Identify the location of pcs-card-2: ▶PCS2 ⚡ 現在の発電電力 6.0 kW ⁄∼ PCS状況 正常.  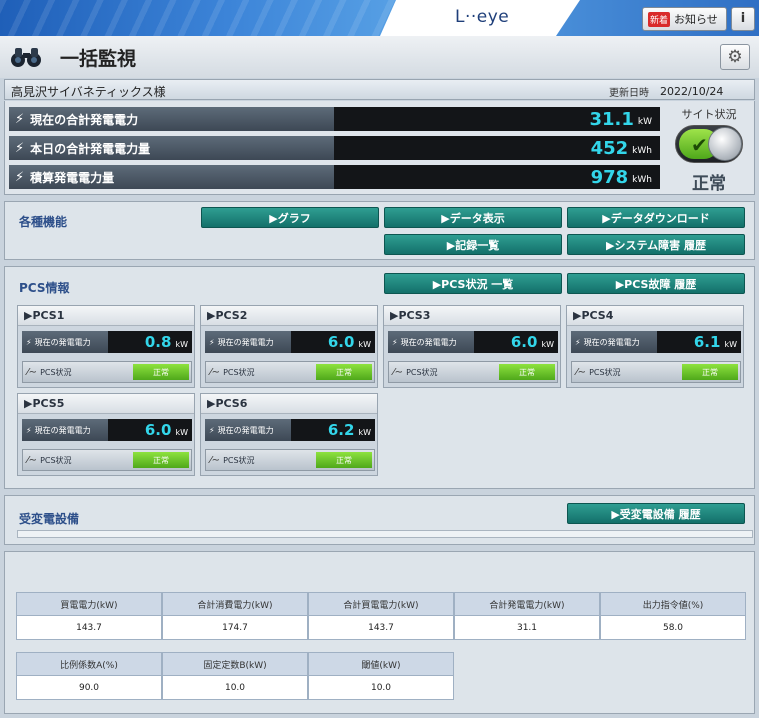
(289, 346).